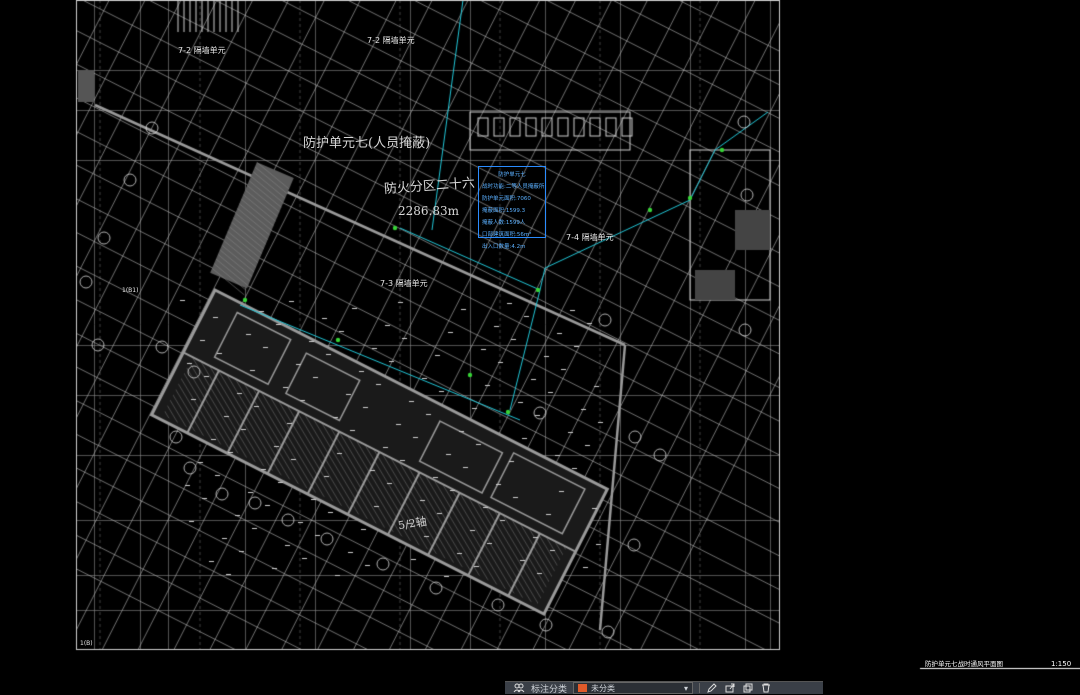 The width and height of the screenshot is (1080, 695). I want to click on protection-unit-label: 防护单元七(人员掩蔽), so click(367, 143).